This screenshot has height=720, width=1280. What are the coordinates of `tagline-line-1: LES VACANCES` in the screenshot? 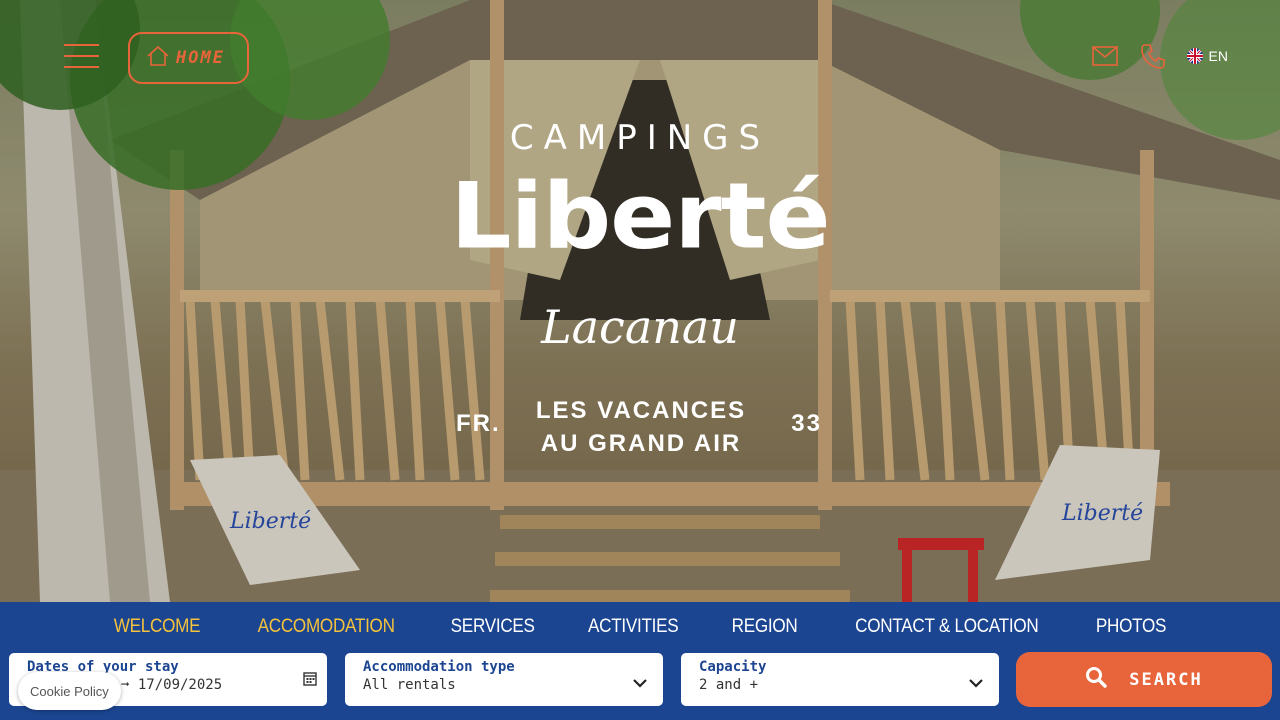 It's located at (641, 410).